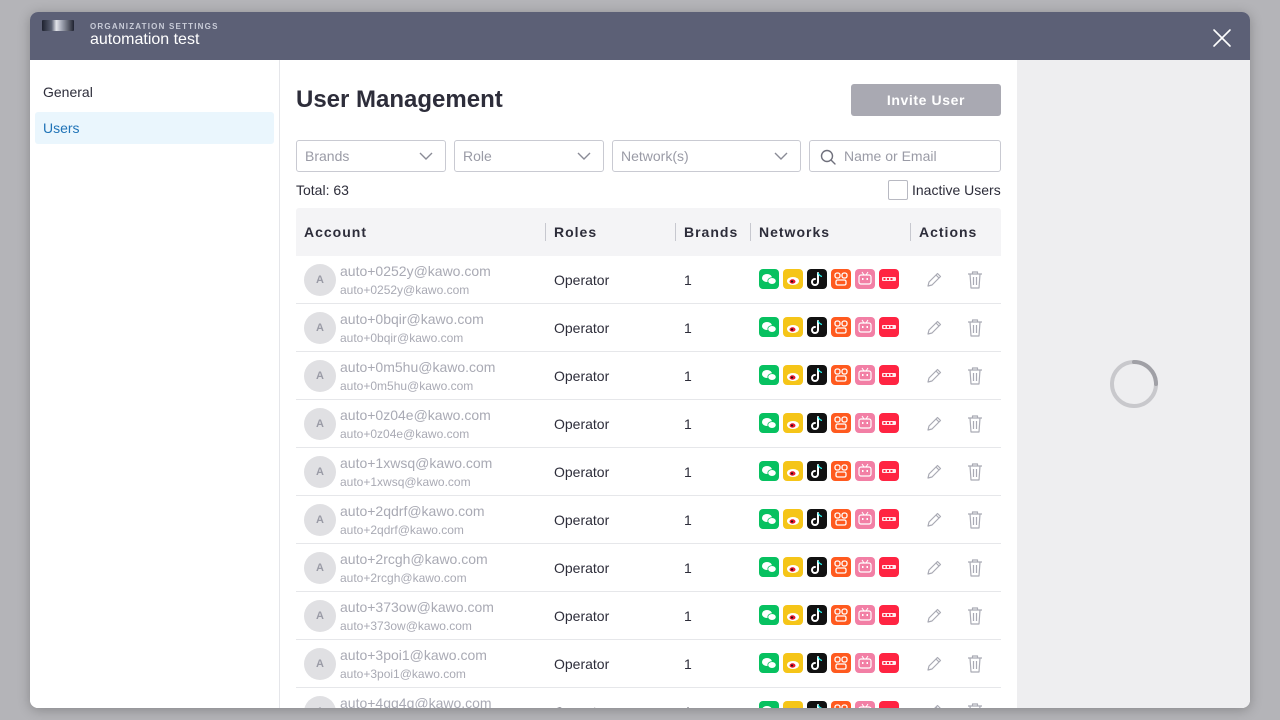 This screenshot has height=720, width=1280. Describe the element at coordinates (413, 655) in the screenshot. I see `account-name: auto+3poi1@kawo.com` at that location.